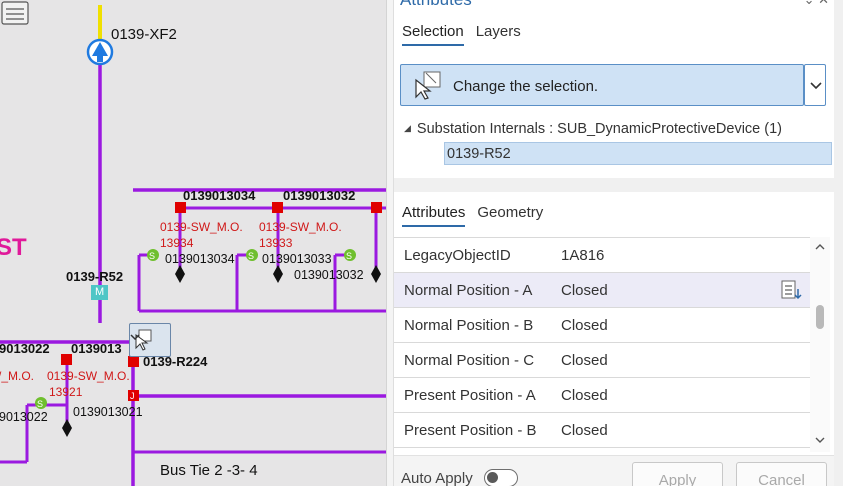  I want to click on map-selection-tool-button, so click(150, 340).